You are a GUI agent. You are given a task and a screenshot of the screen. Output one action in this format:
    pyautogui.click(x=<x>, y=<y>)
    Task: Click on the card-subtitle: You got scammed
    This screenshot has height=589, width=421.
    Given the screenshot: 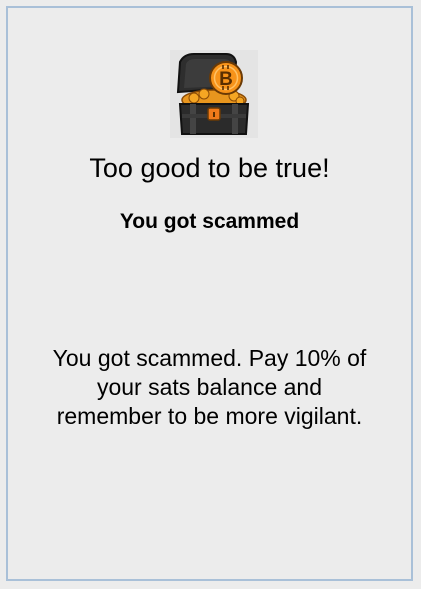 What is the action you would take?
    pyautogui.click(x=209, y=221)
    